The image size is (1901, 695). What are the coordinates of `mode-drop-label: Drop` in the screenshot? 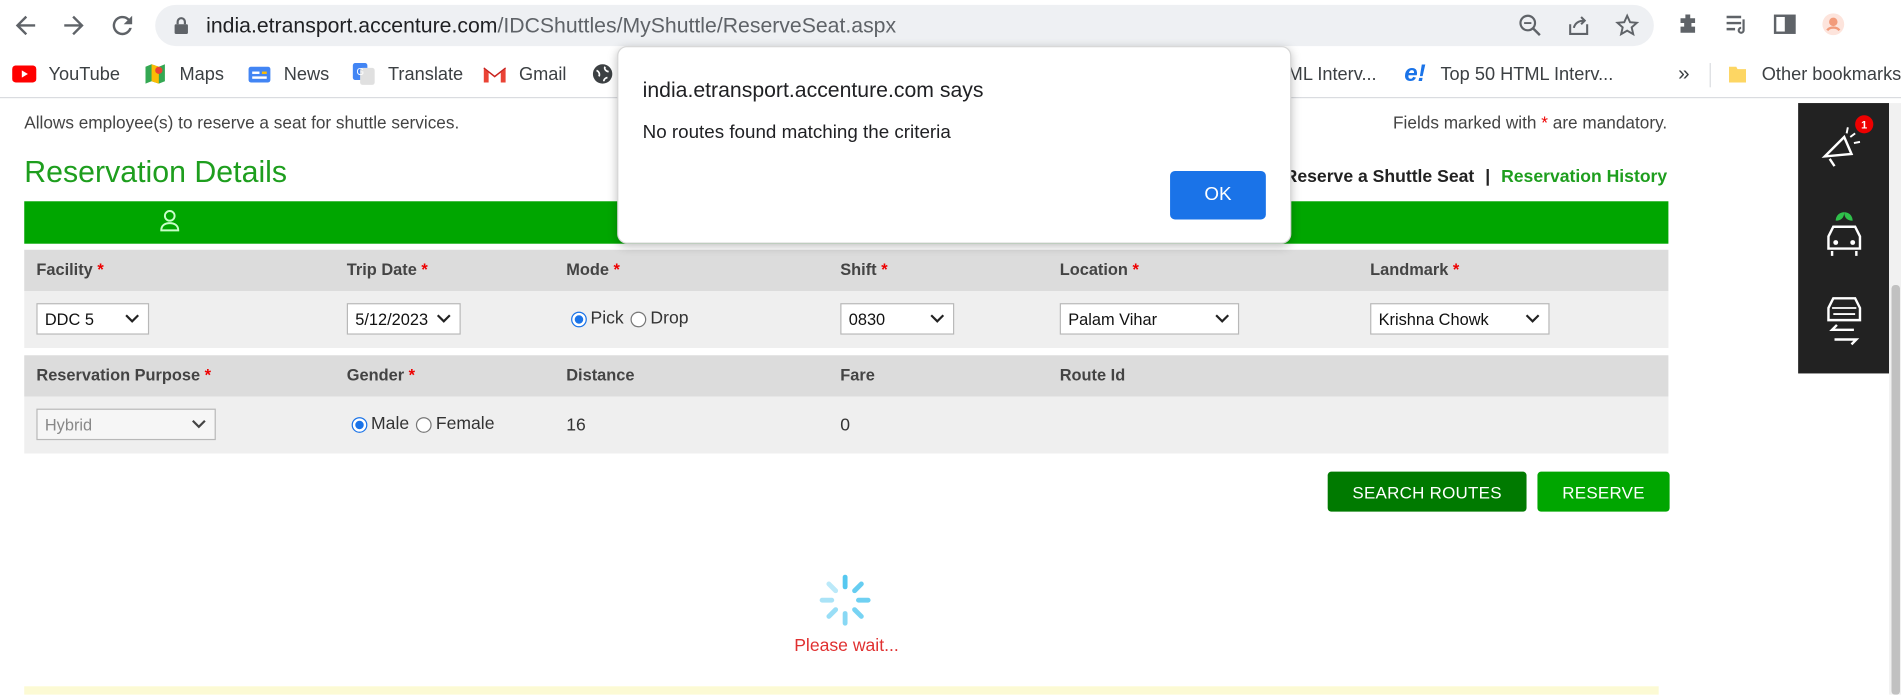 It's located at (669, 319).